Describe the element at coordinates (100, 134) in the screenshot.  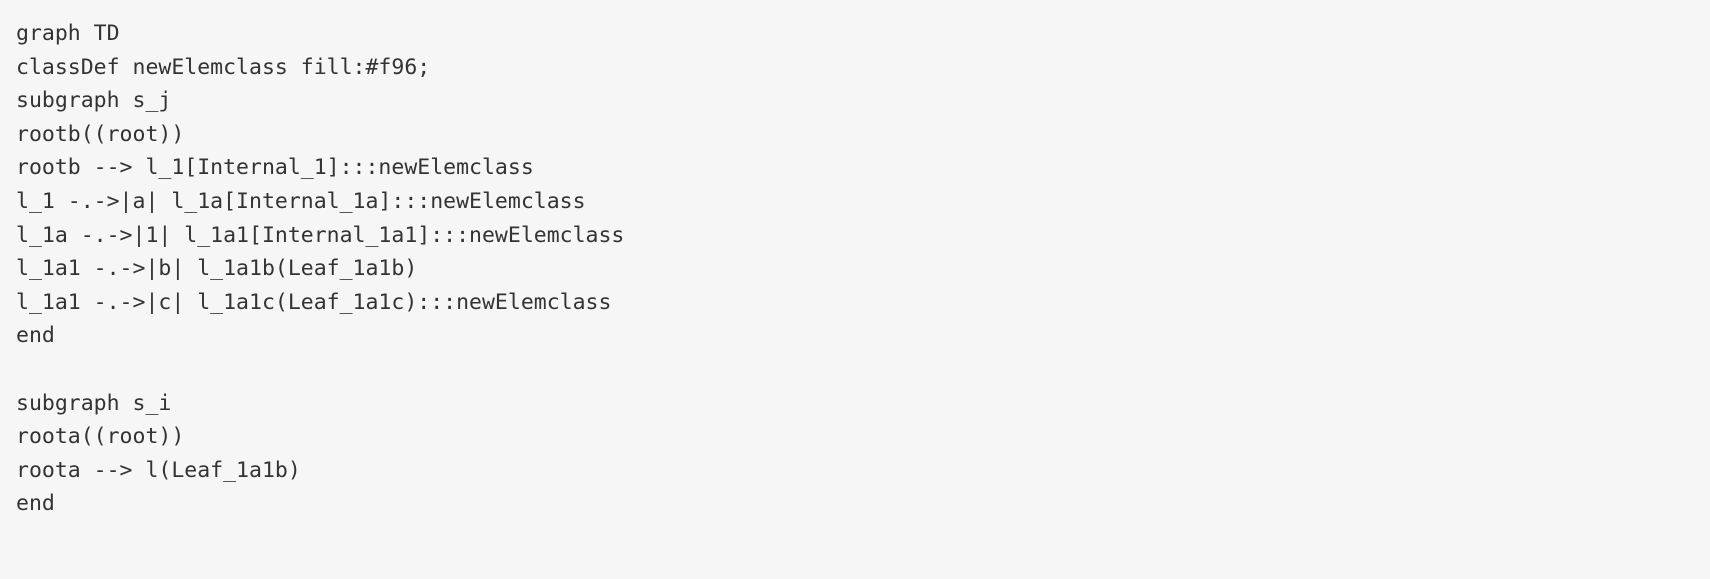
I see `code-line-rootb: rootb((root))` at that location.